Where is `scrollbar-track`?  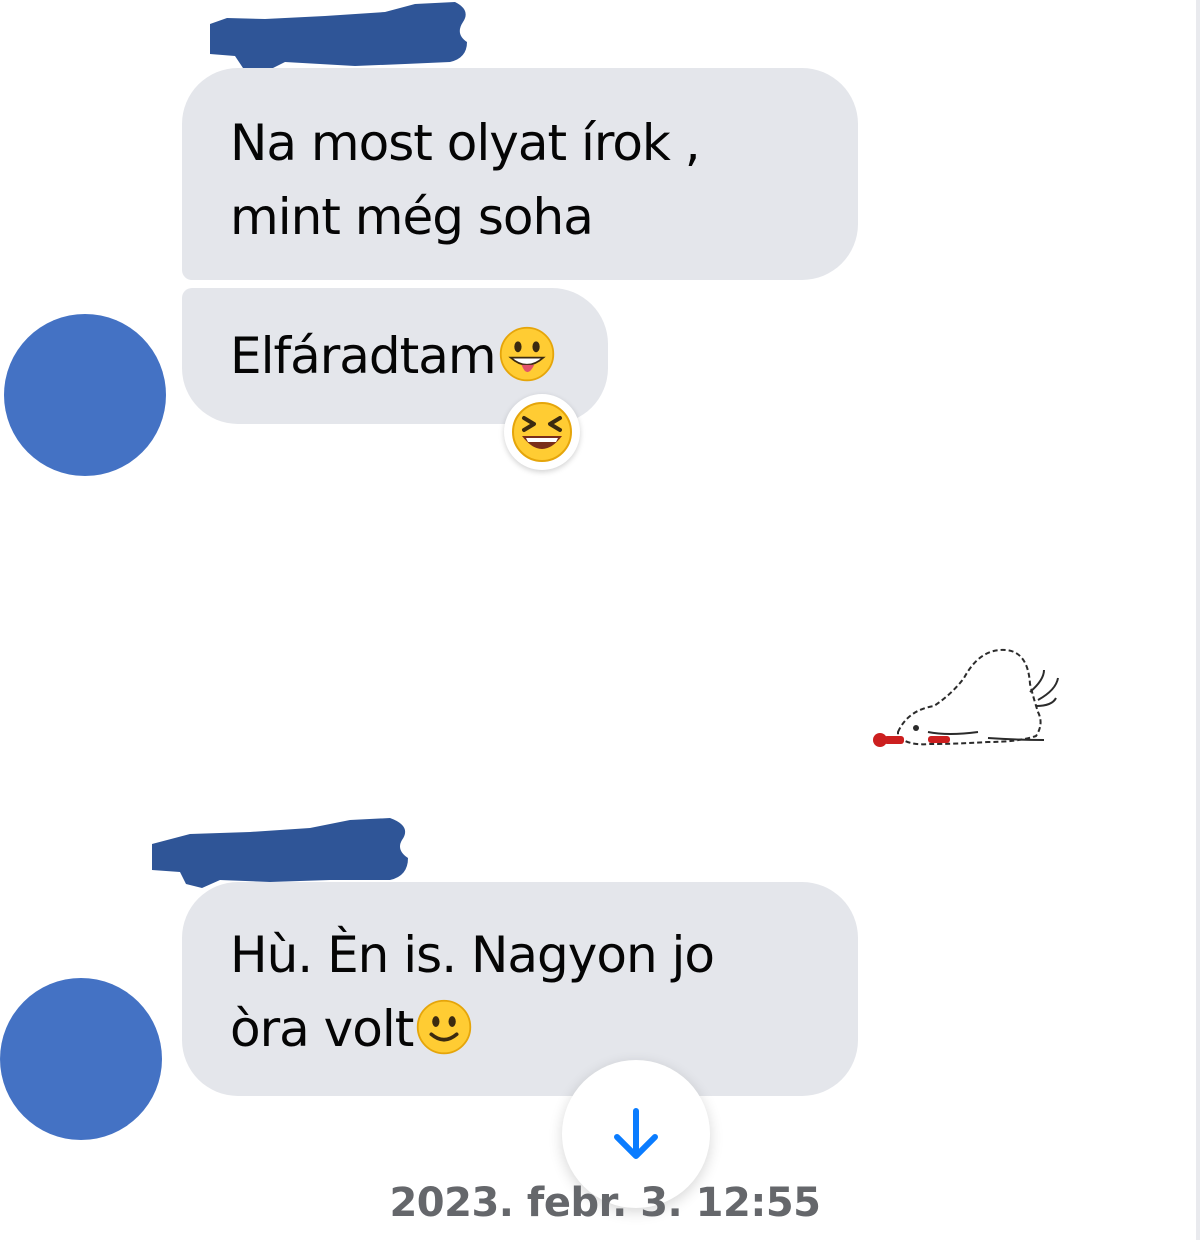
scrollbar-track is located at coordinates (1198, 620).